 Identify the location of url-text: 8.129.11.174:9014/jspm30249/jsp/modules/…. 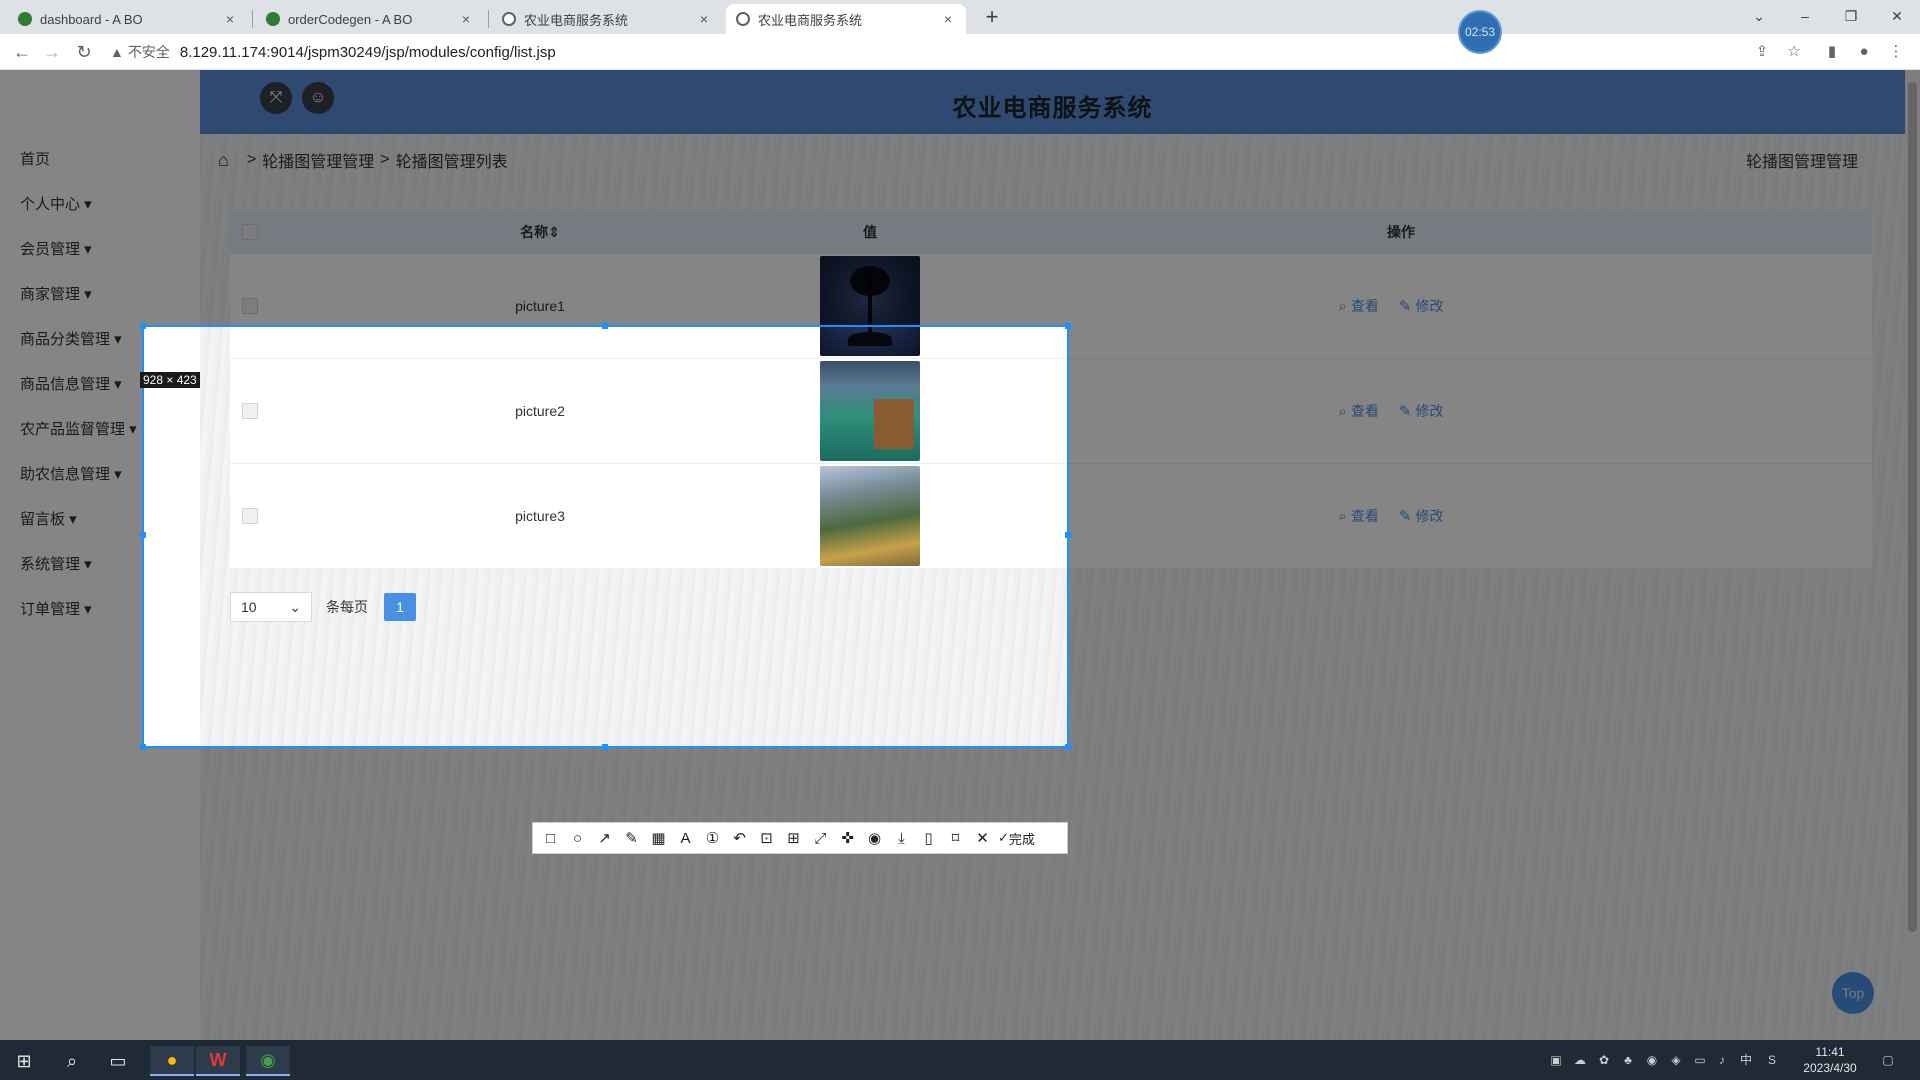
(368, 52).